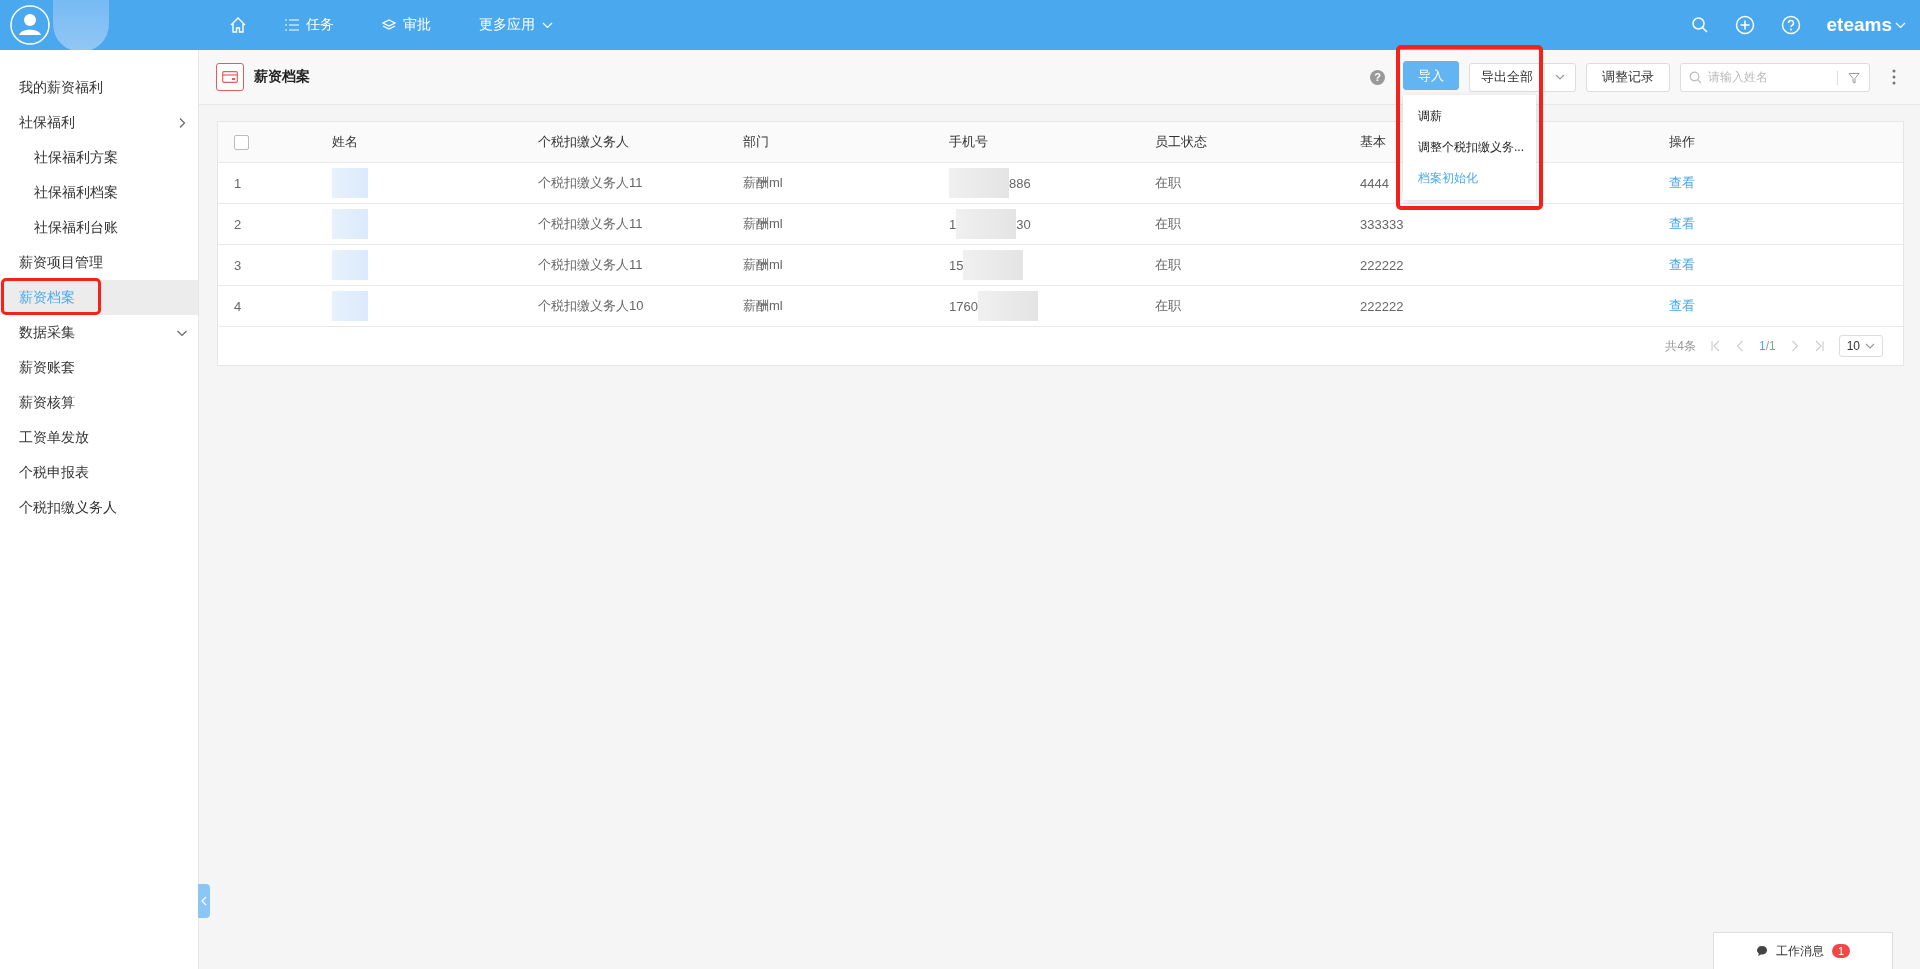 Image resolution: width=1920 pixels, height=969 pixels. Describe the element at coordinates (956, 265) in the screenshot. I see `table-cell: 15` at that location.